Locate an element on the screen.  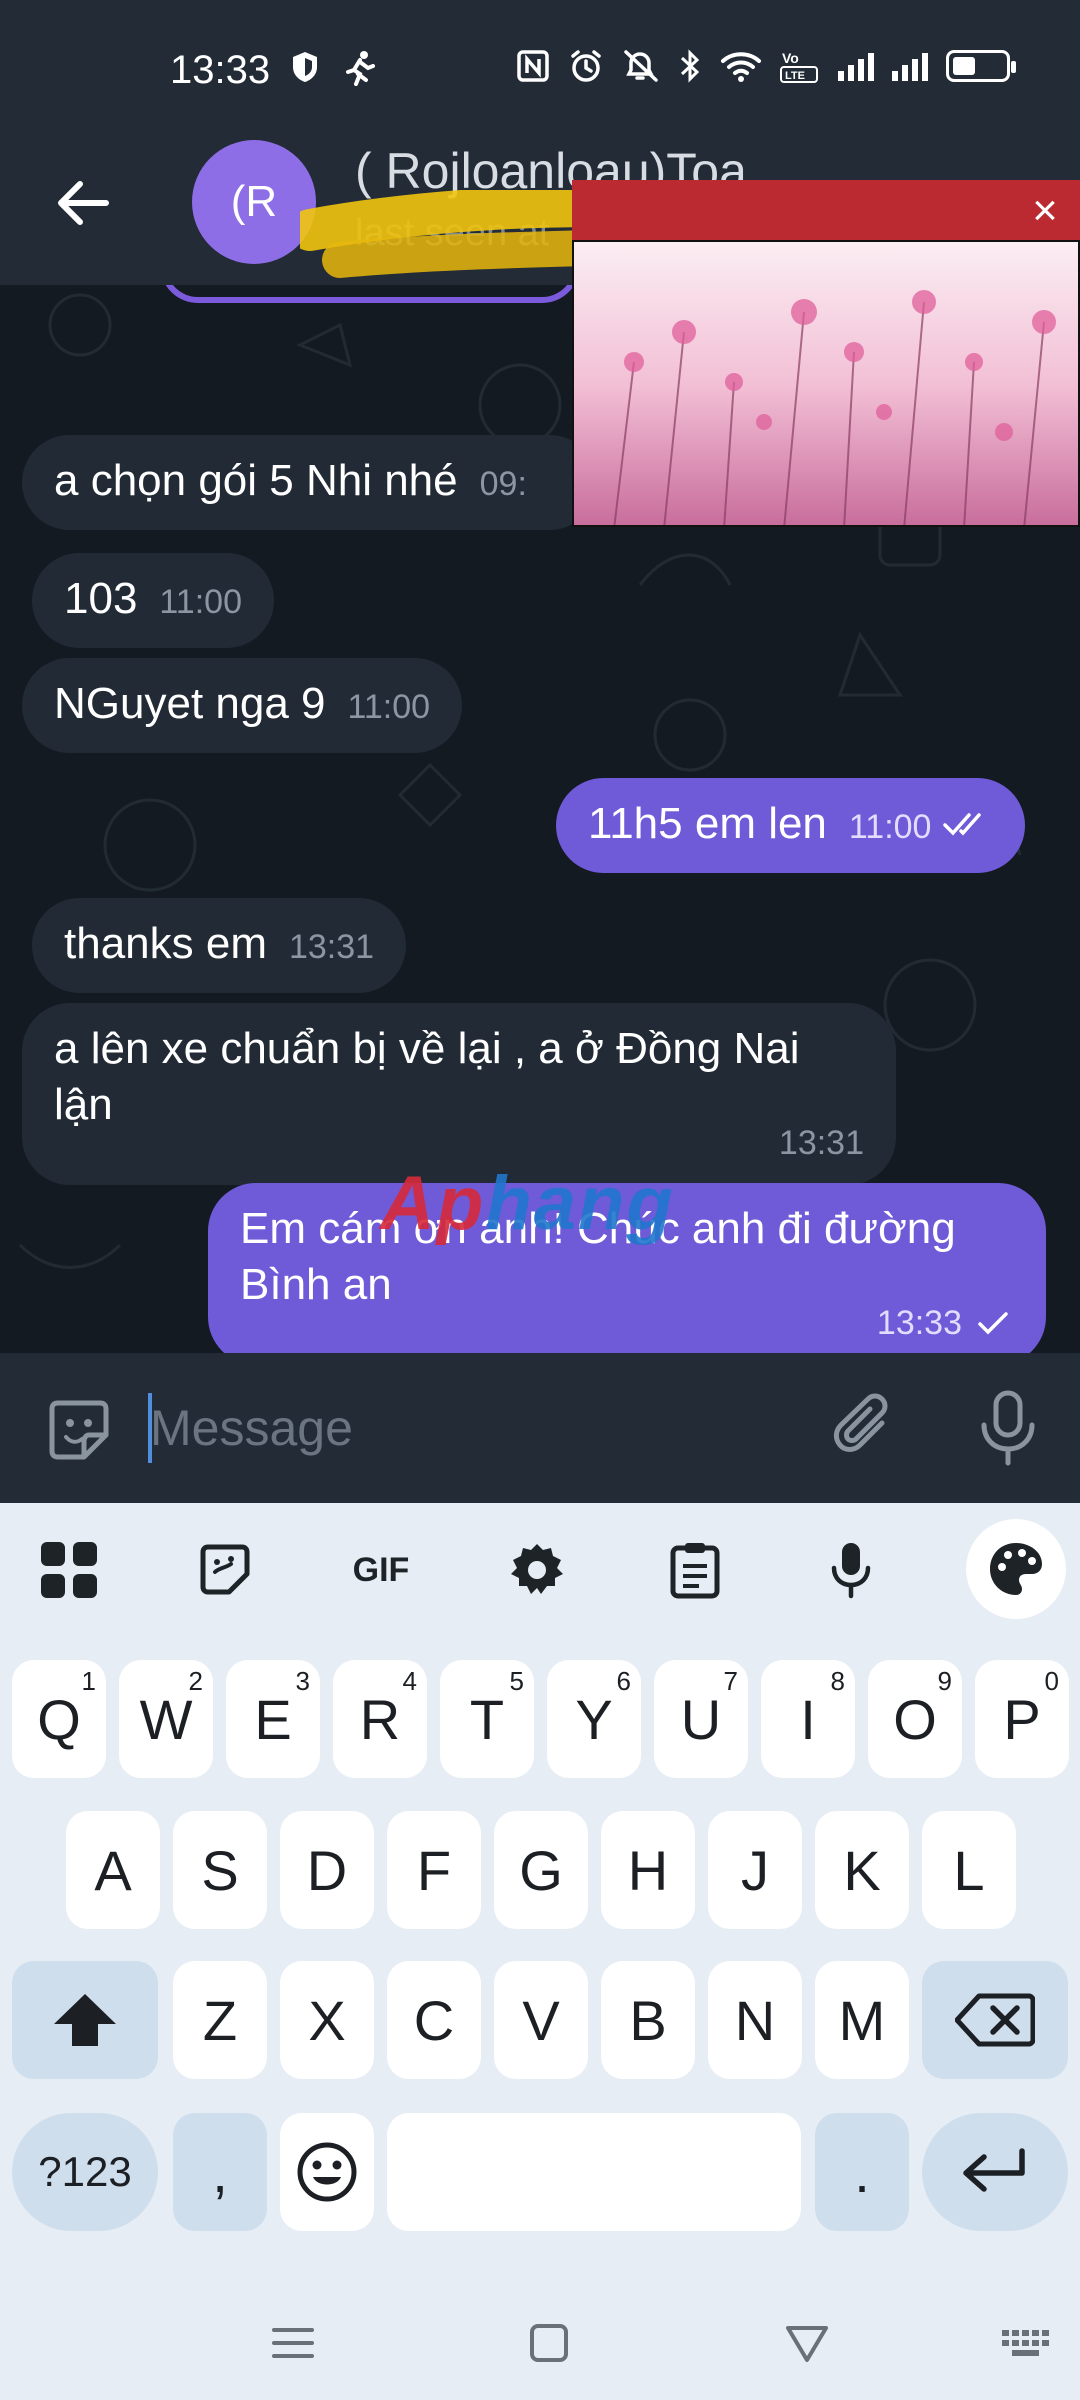
key-n: N is located at coordinates (755, 2020).